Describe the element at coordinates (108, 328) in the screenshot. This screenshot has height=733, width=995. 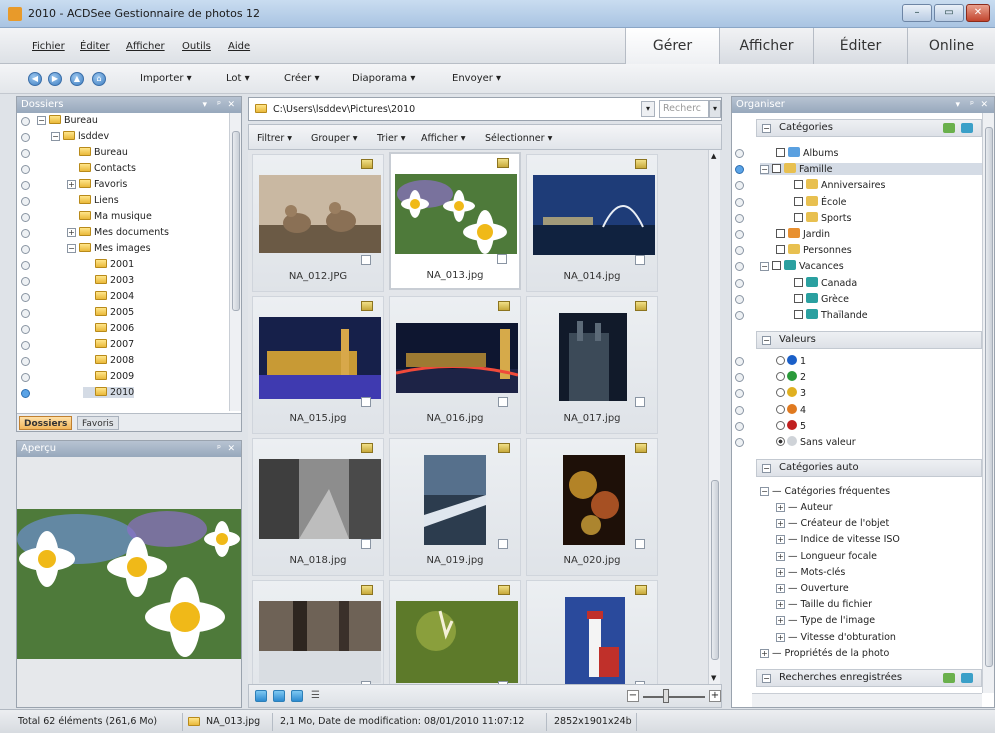
I see `folder-tree-item: 2006` at that location.